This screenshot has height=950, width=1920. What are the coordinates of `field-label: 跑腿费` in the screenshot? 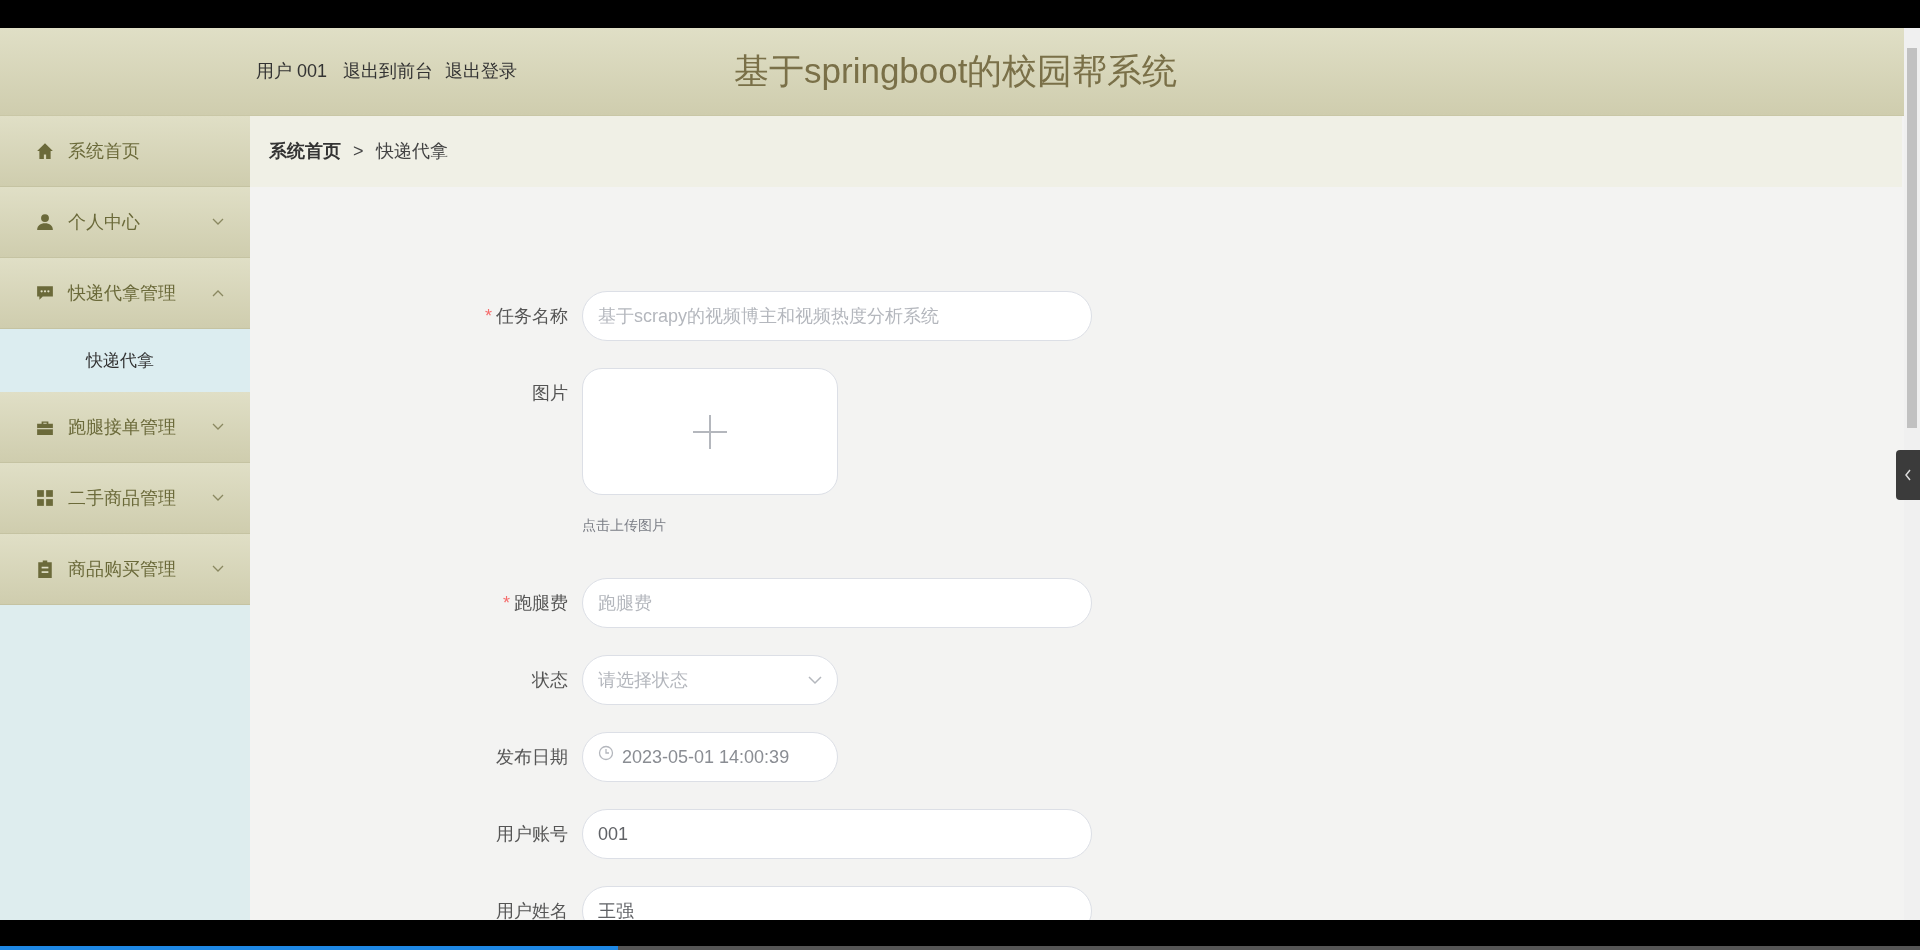 It's located at (541, 603).